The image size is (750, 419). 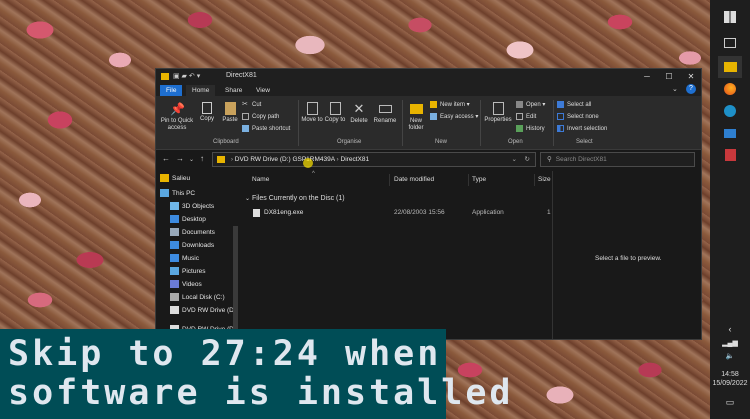 What do you see at coordinates (192, 233) in the screenshot?
I see `nav-item-documents: Documents` at bounding box center [192, 233].